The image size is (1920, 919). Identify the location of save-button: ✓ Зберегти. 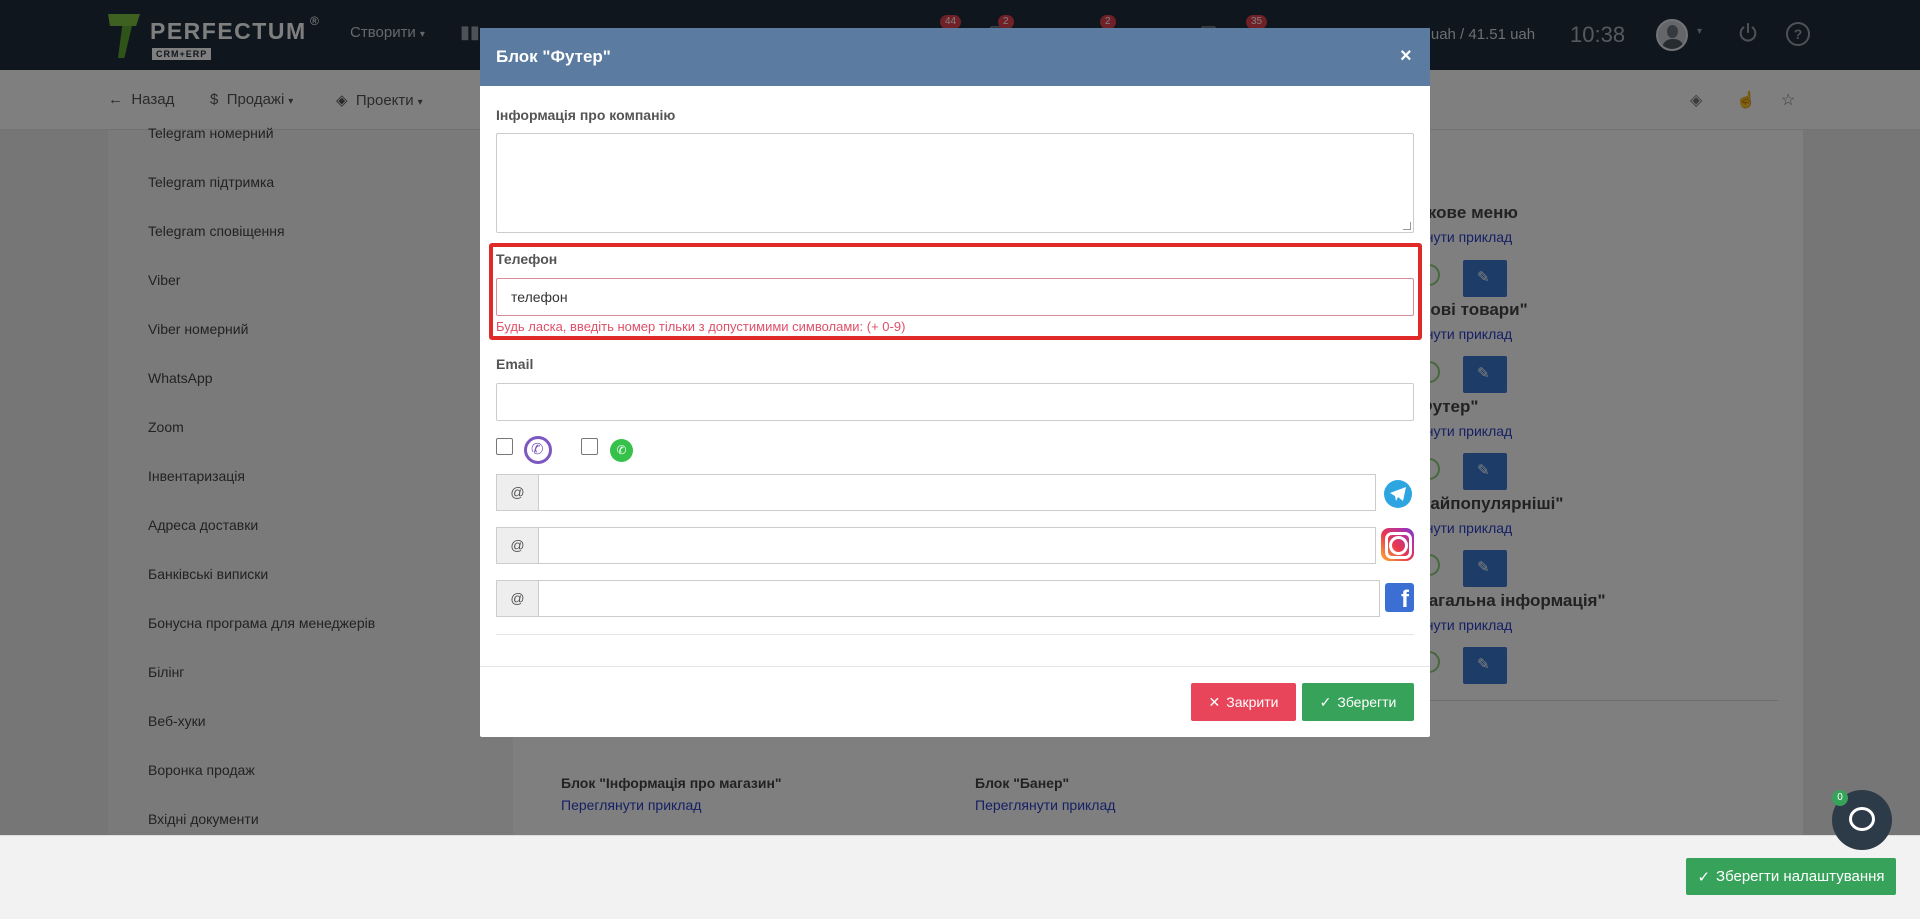
(1358, 702).